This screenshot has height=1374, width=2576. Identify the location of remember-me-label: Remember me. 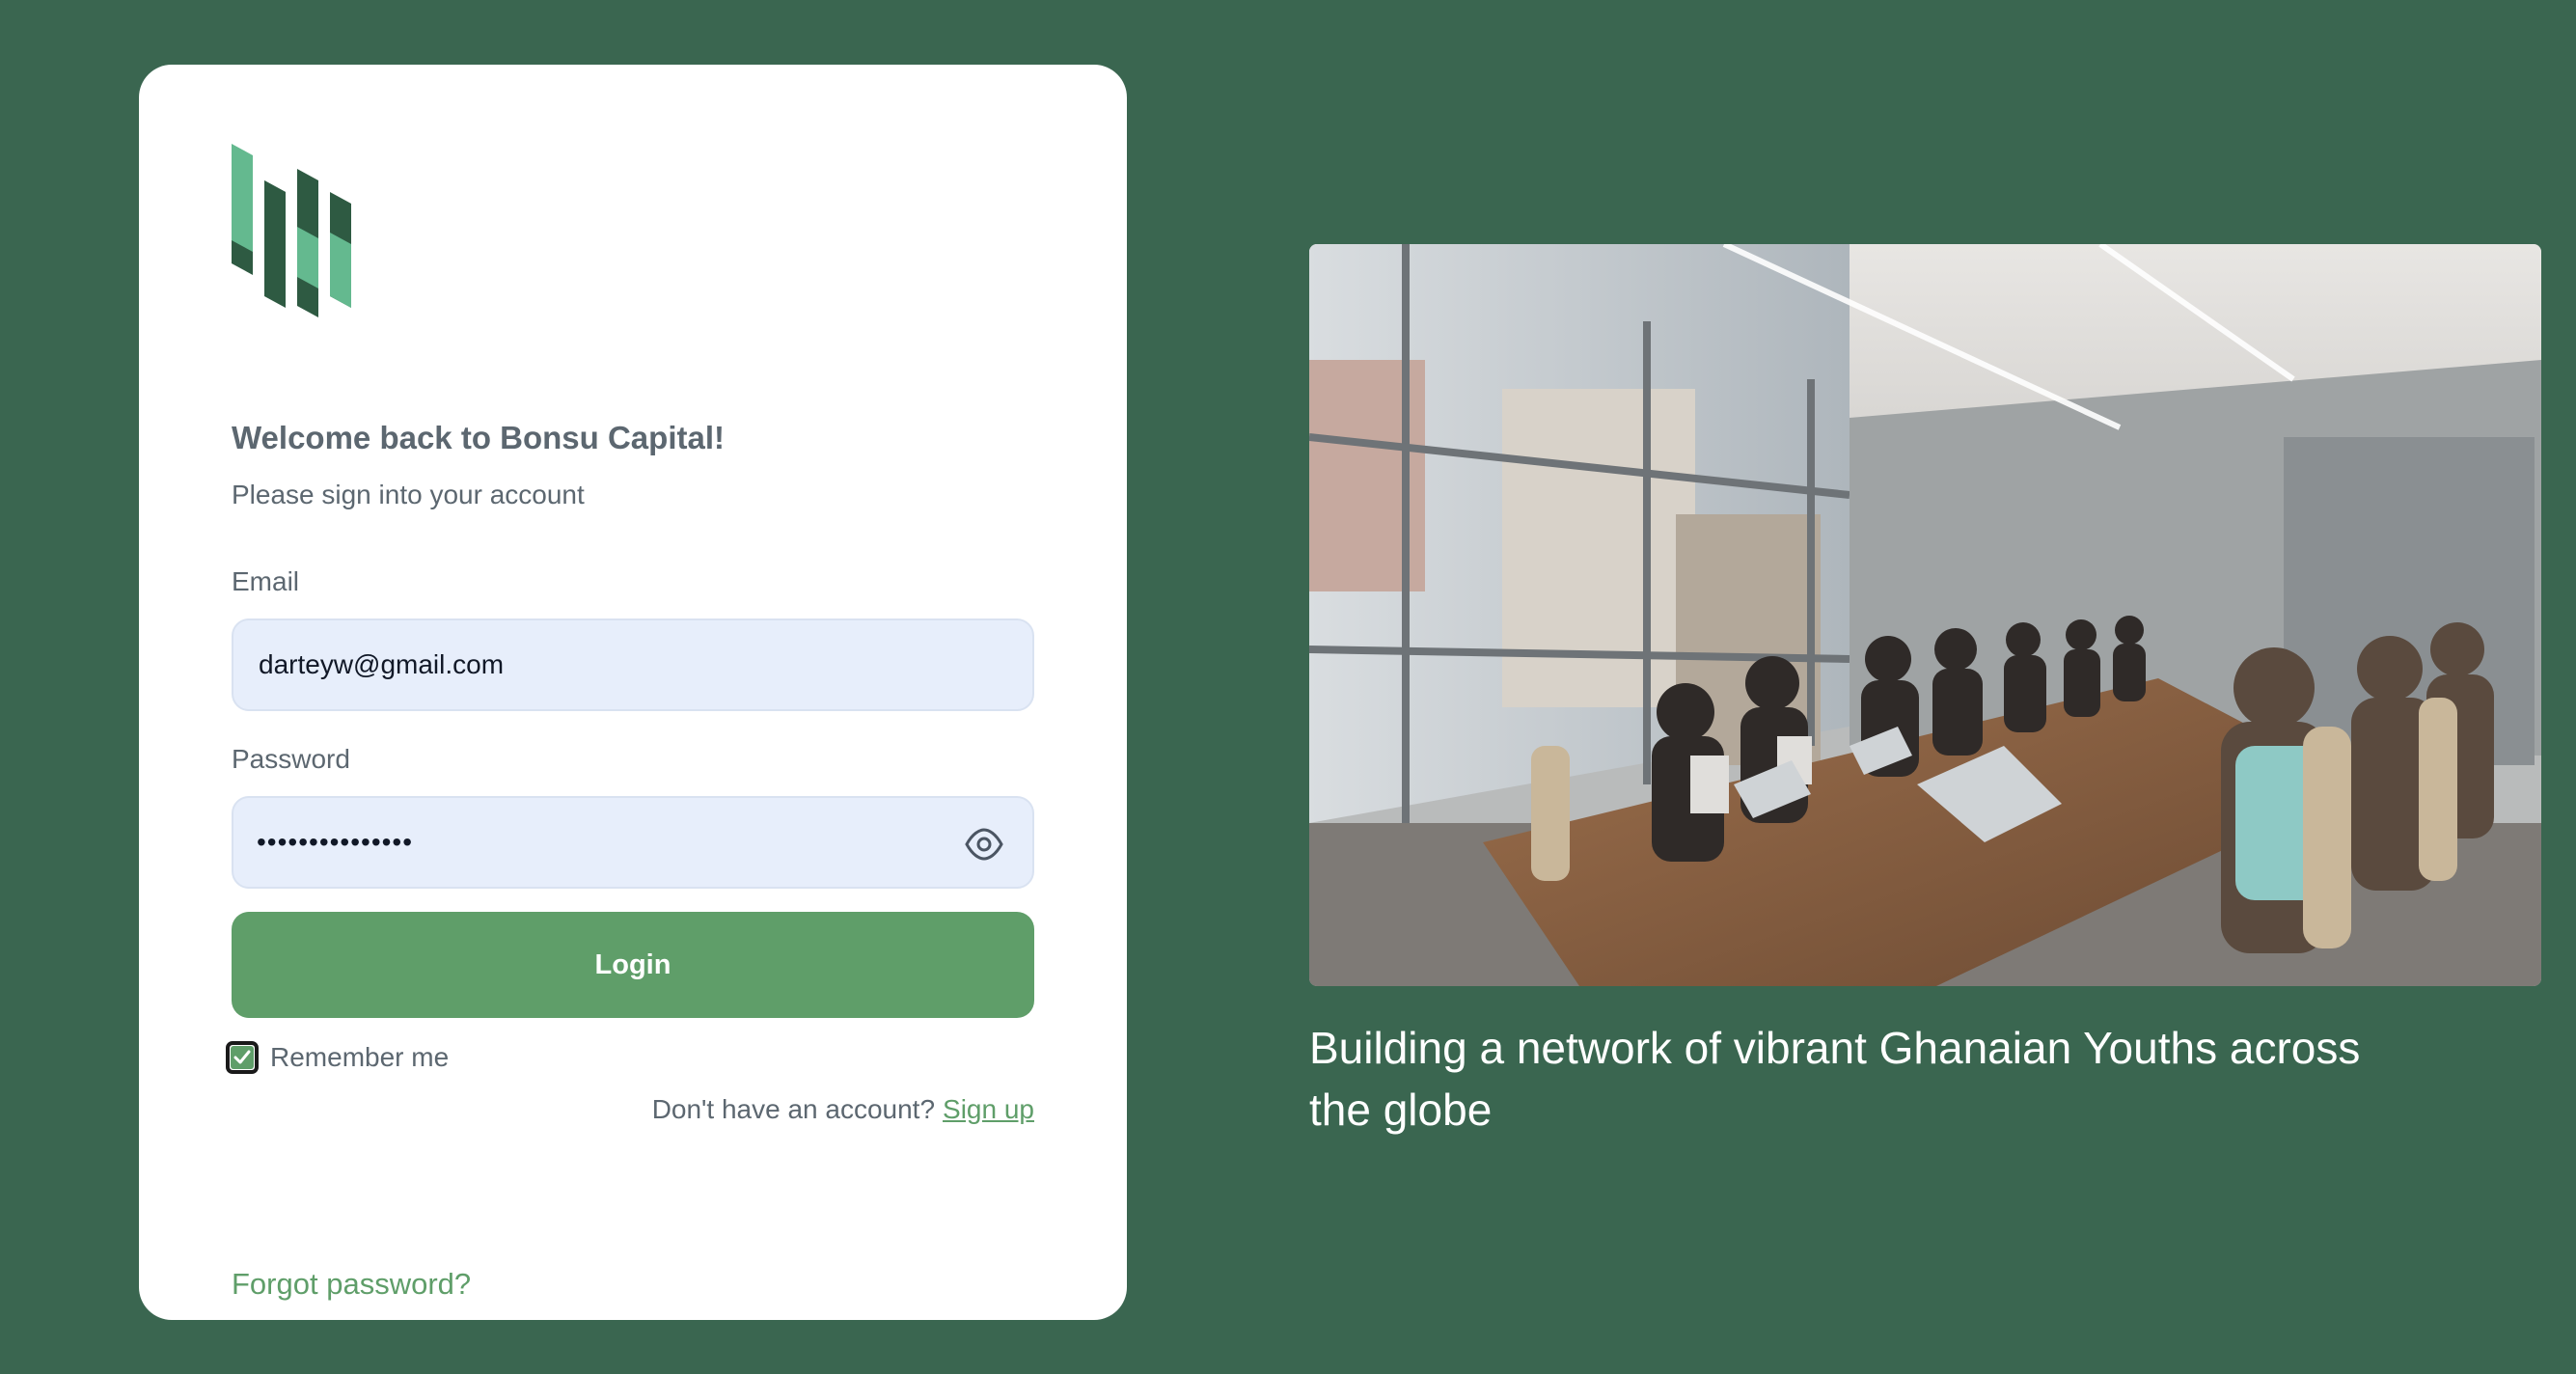
(360, 1057).